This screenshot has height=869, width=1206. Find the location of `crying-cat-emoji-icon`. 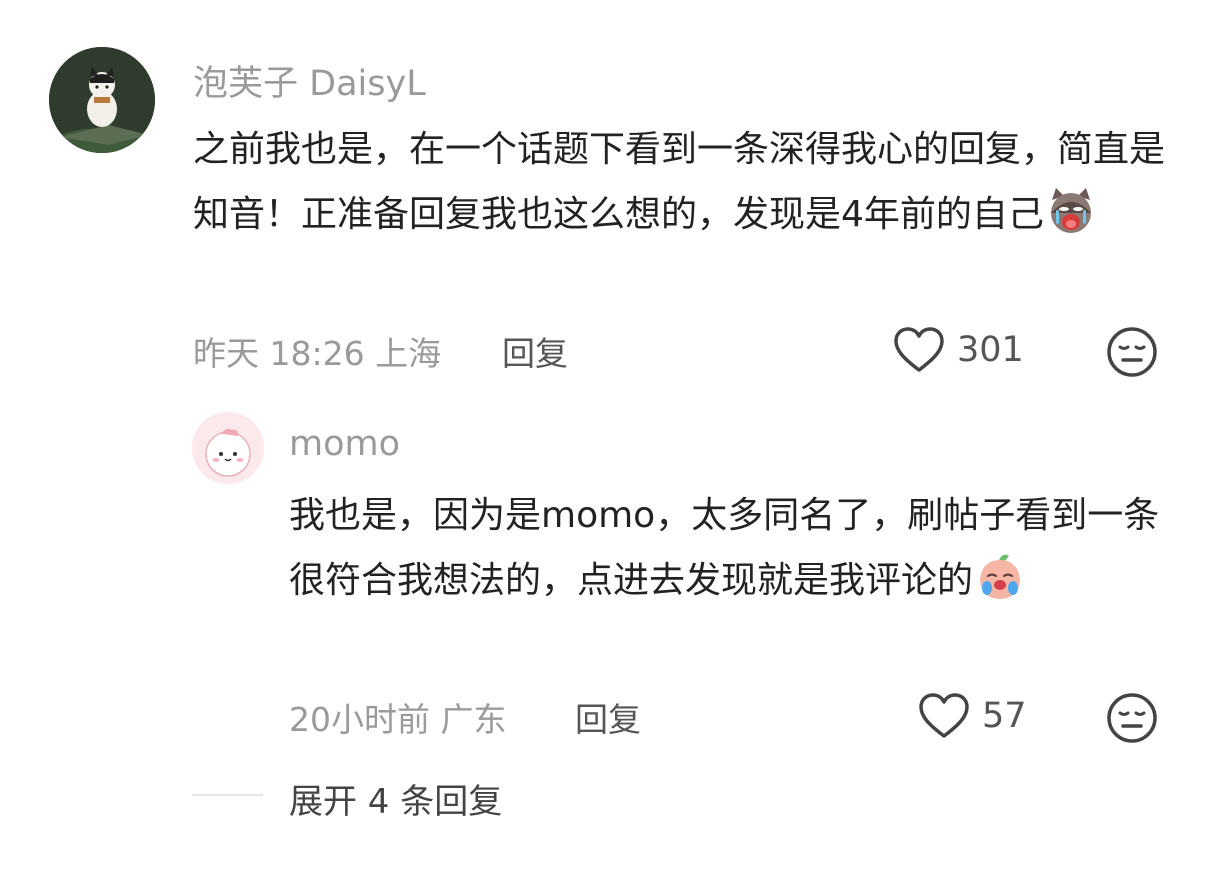

crying-cat-emoji-icon is located at coordinates (1070, 210).